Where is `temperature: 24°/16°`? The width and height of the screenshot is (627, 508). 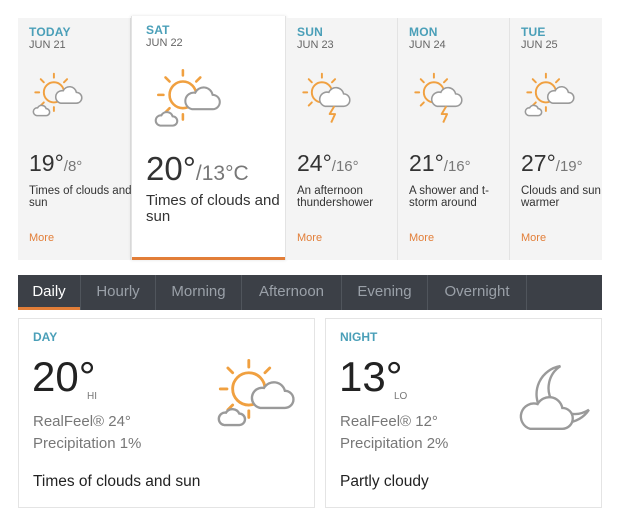 temperature: 24°/16° is located at coordinates (328, 163).